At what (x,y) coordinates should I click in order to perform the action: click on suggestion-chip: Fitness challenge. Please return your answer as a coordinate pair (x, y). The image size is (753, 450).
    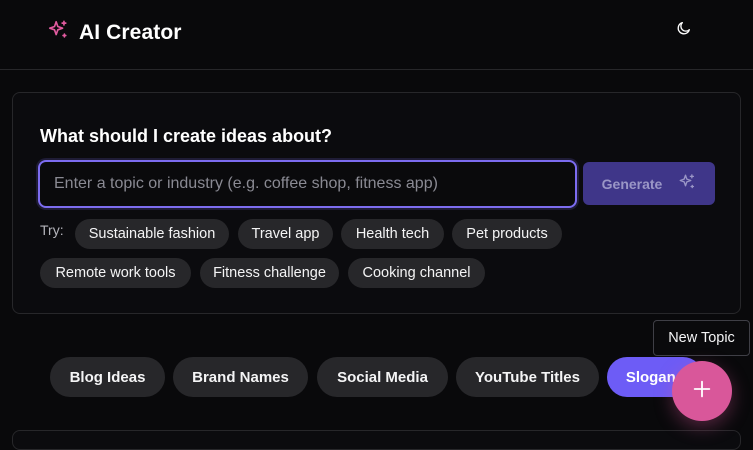
    Looking at the image, I should click on (269, 273).